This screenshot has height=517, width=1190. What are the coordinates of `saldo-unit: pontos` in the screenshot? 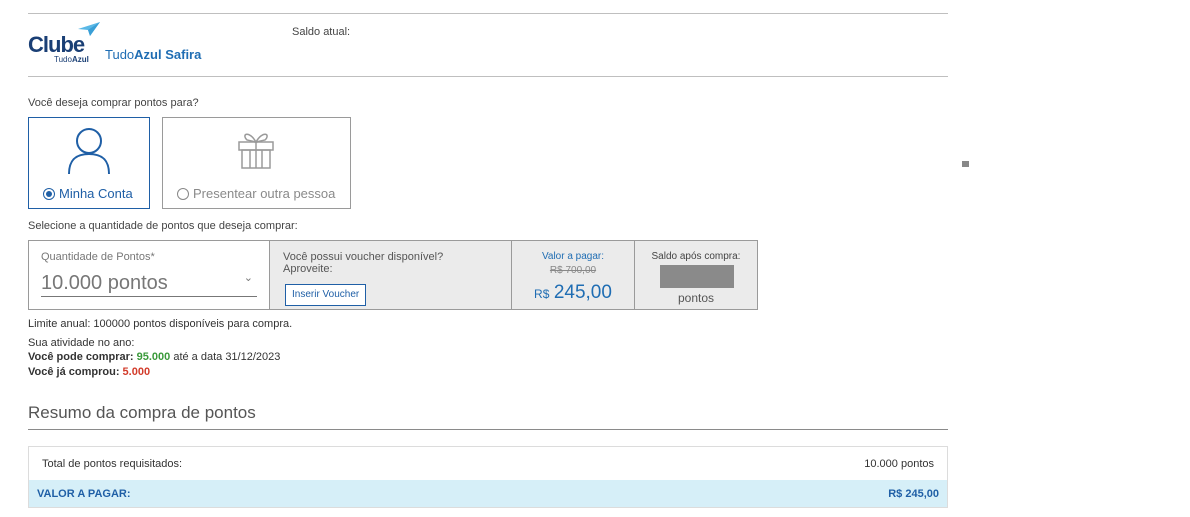 It's located at (696, 298).